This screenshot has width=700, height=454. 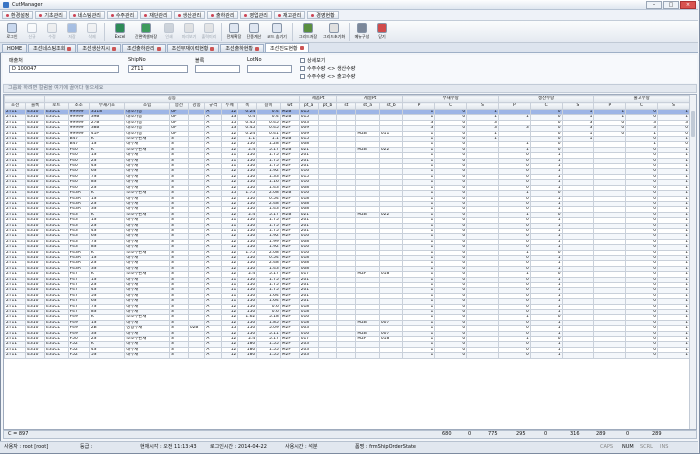 I want to click on table-cell: 12, so click(x=229, y=355).